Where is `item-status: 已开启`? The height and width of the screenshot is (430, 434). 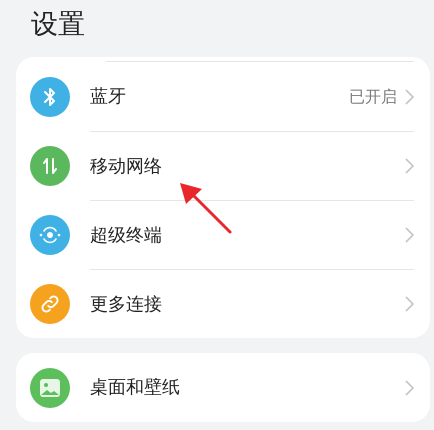 item-status: 已开启 is located at coordinates (373, 97).